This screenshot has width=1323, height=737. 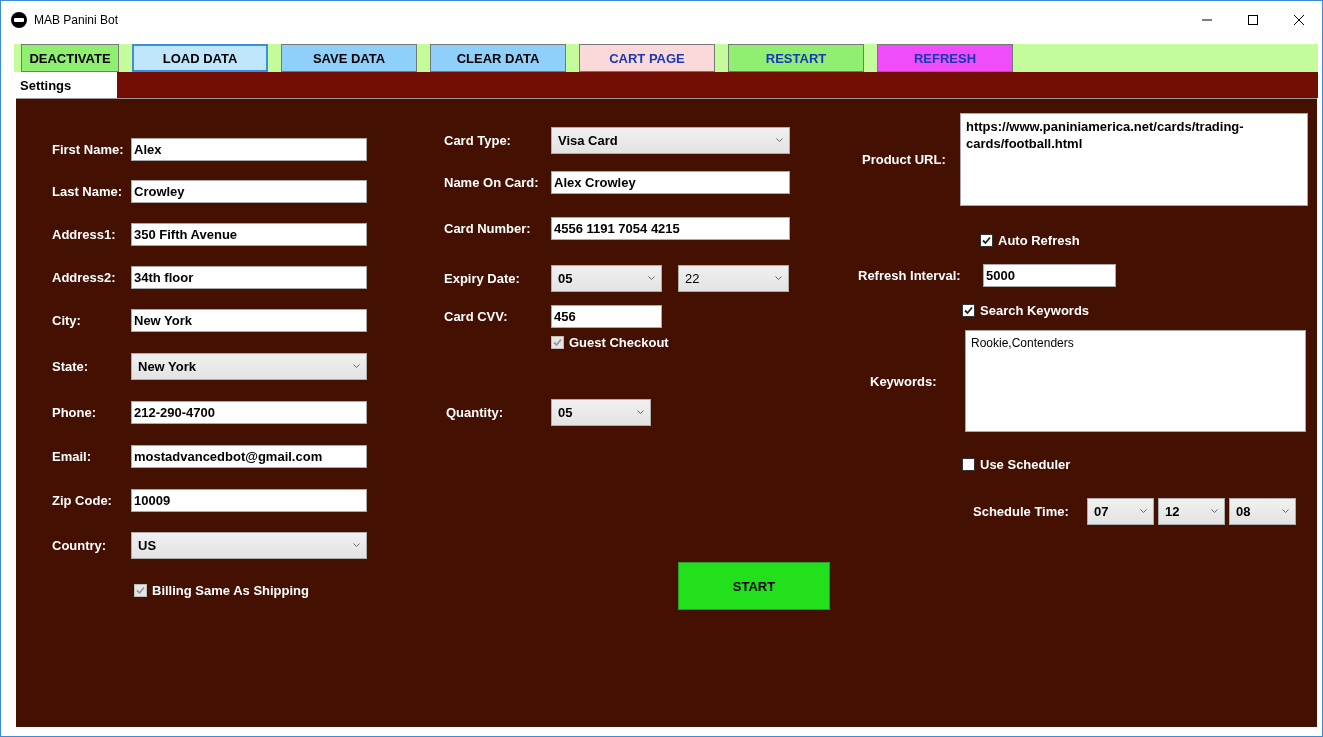 What do you see at coordinates (1135, 381) in the screenshot?
I see `keywords-text-area: Rookie,Contenders` at bounding box center [1135, 381].